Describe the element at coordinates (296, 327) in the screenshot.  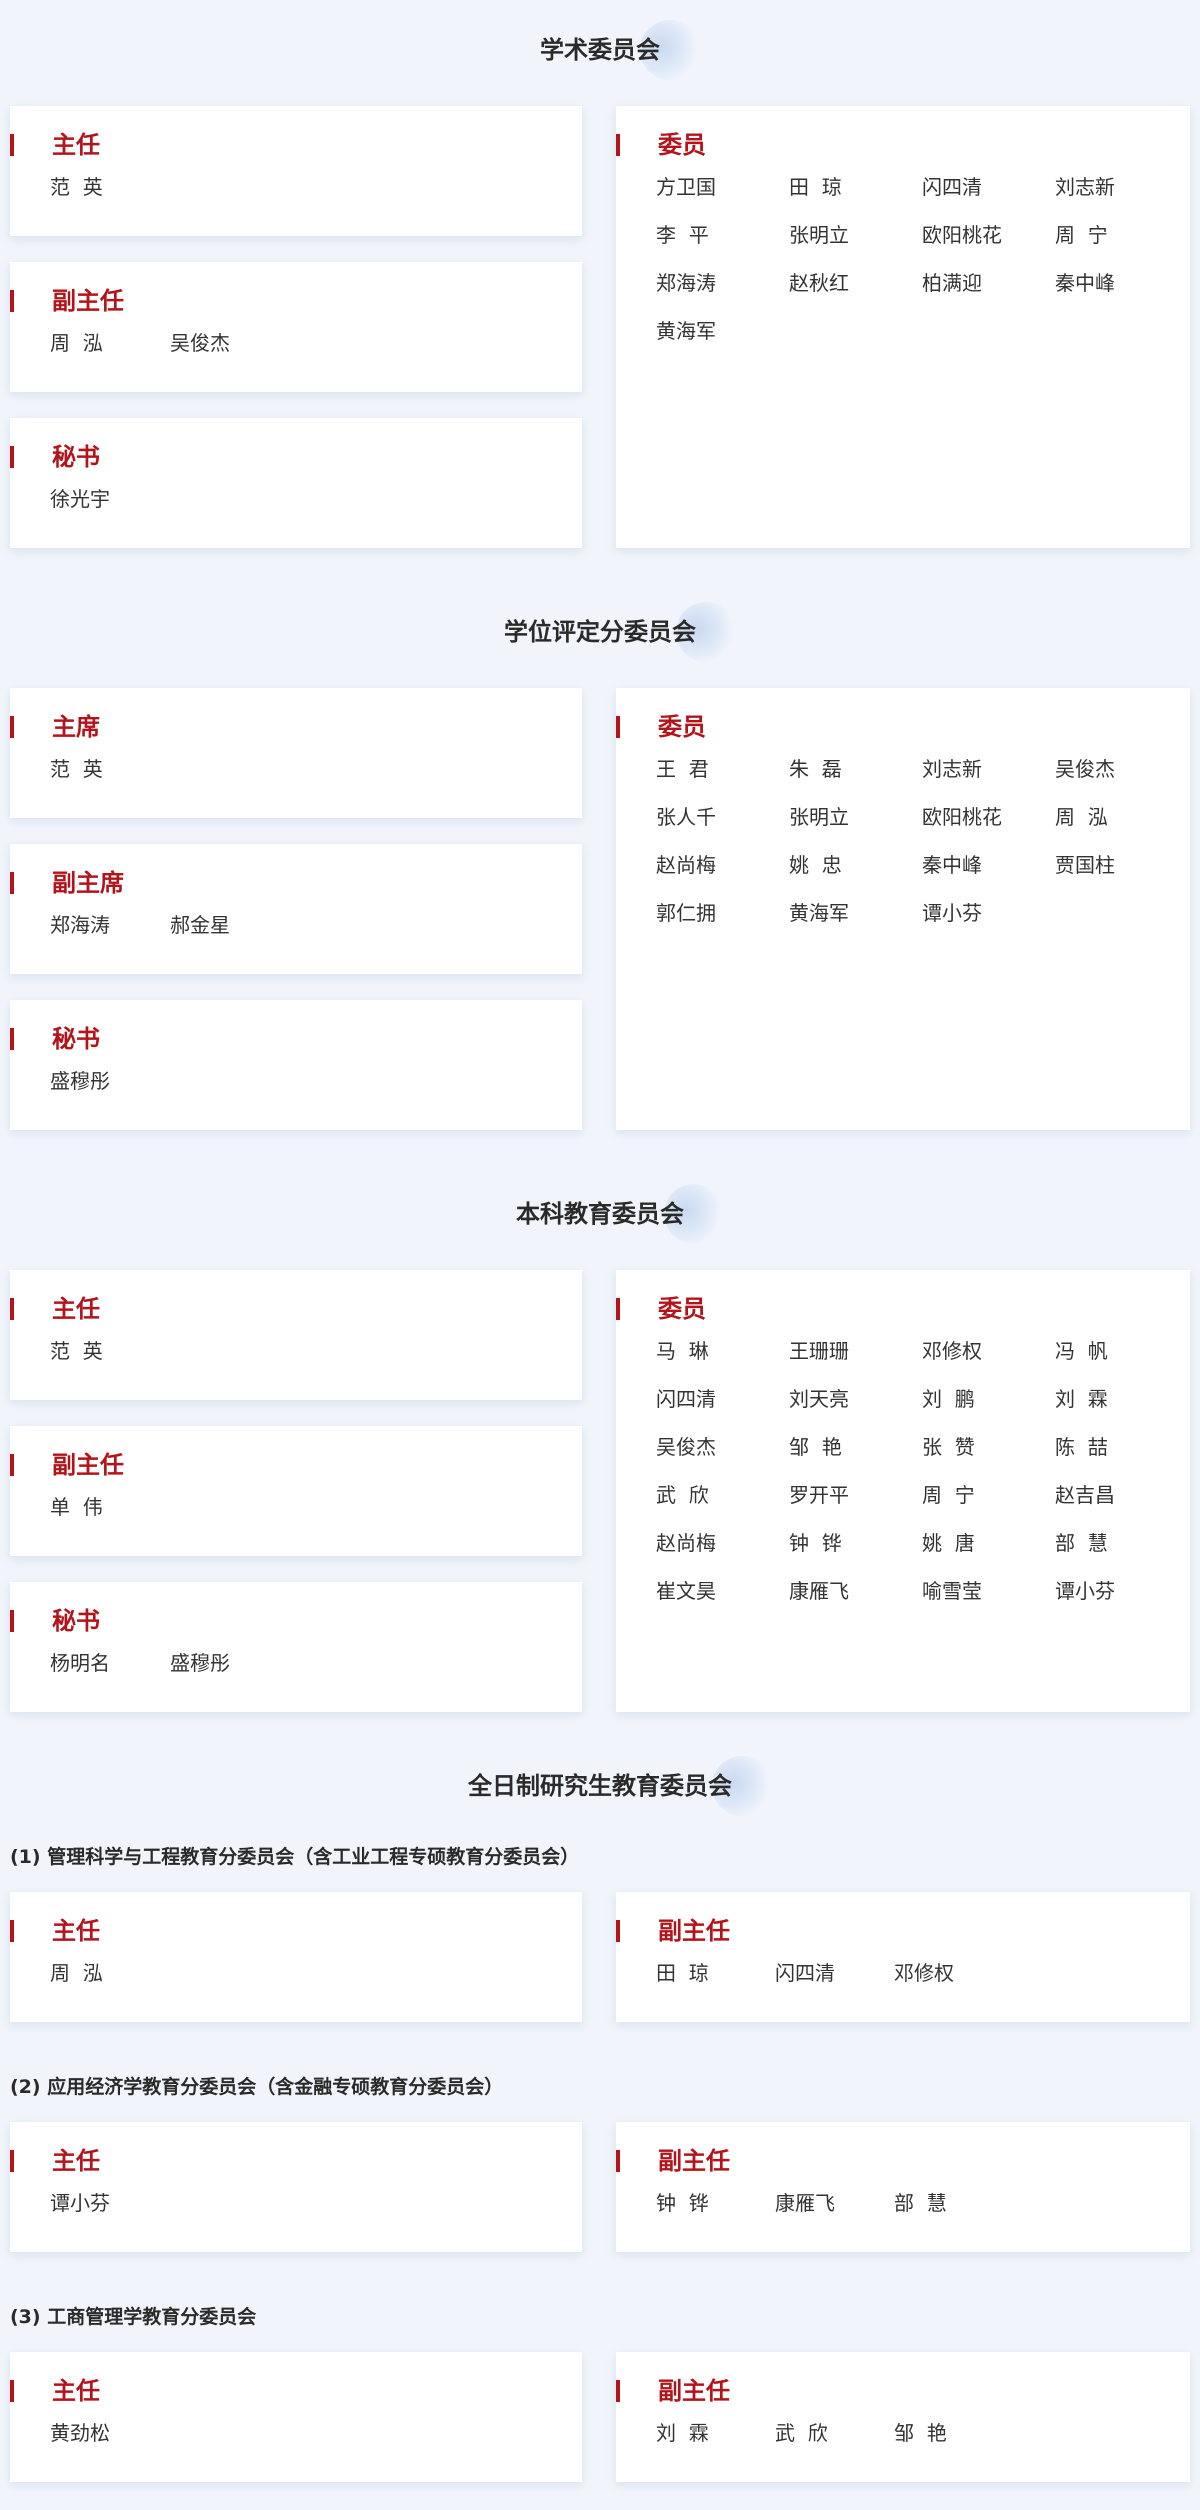
I see `academic-committee-deputy-director-card: 副主任周 泓 吴俊杰` at that location.